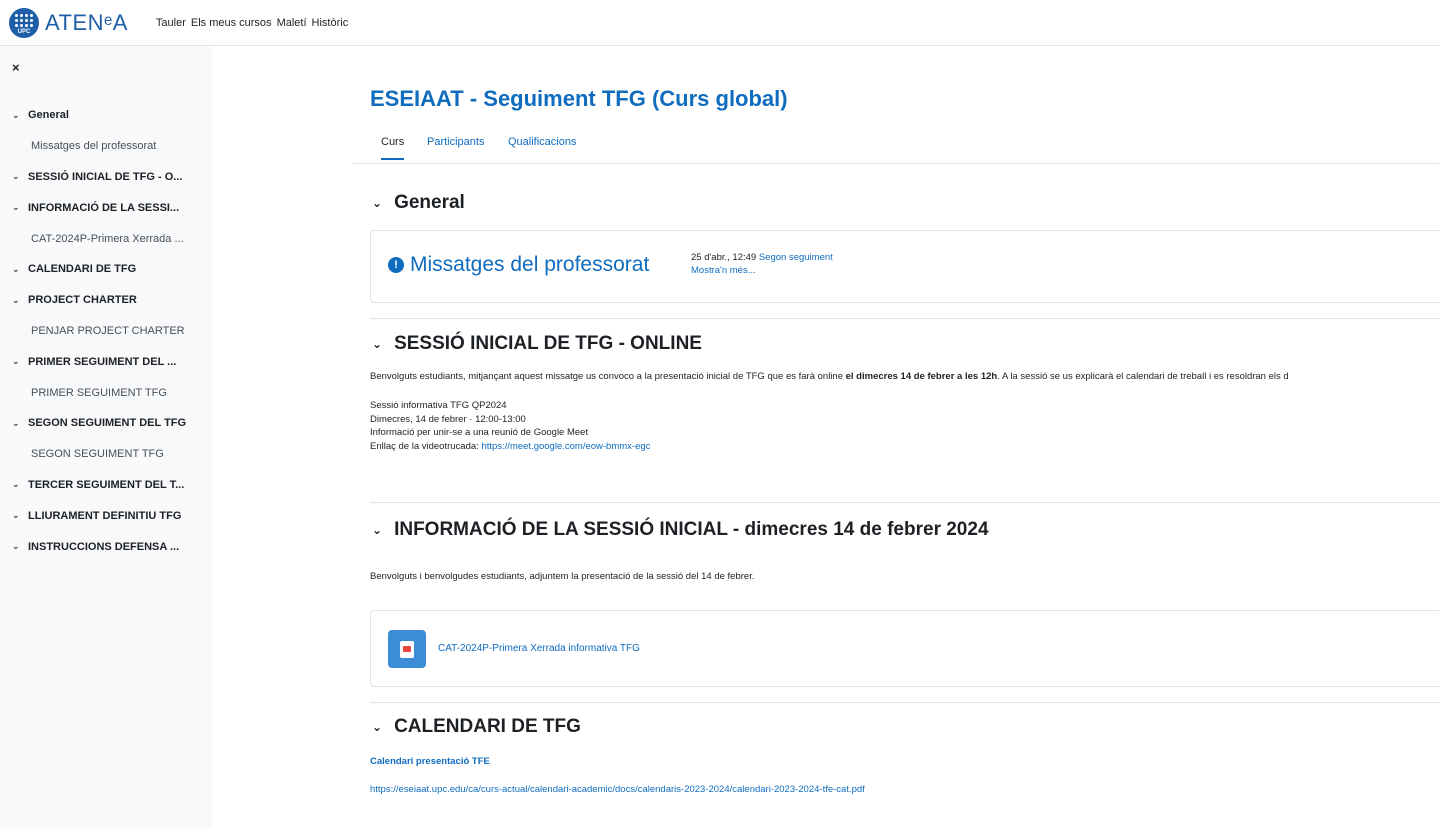 This screenshot has width=1439, height=828. I want to click on drawer-item-label: CALENDARI DE TFG, so click(82, 269).